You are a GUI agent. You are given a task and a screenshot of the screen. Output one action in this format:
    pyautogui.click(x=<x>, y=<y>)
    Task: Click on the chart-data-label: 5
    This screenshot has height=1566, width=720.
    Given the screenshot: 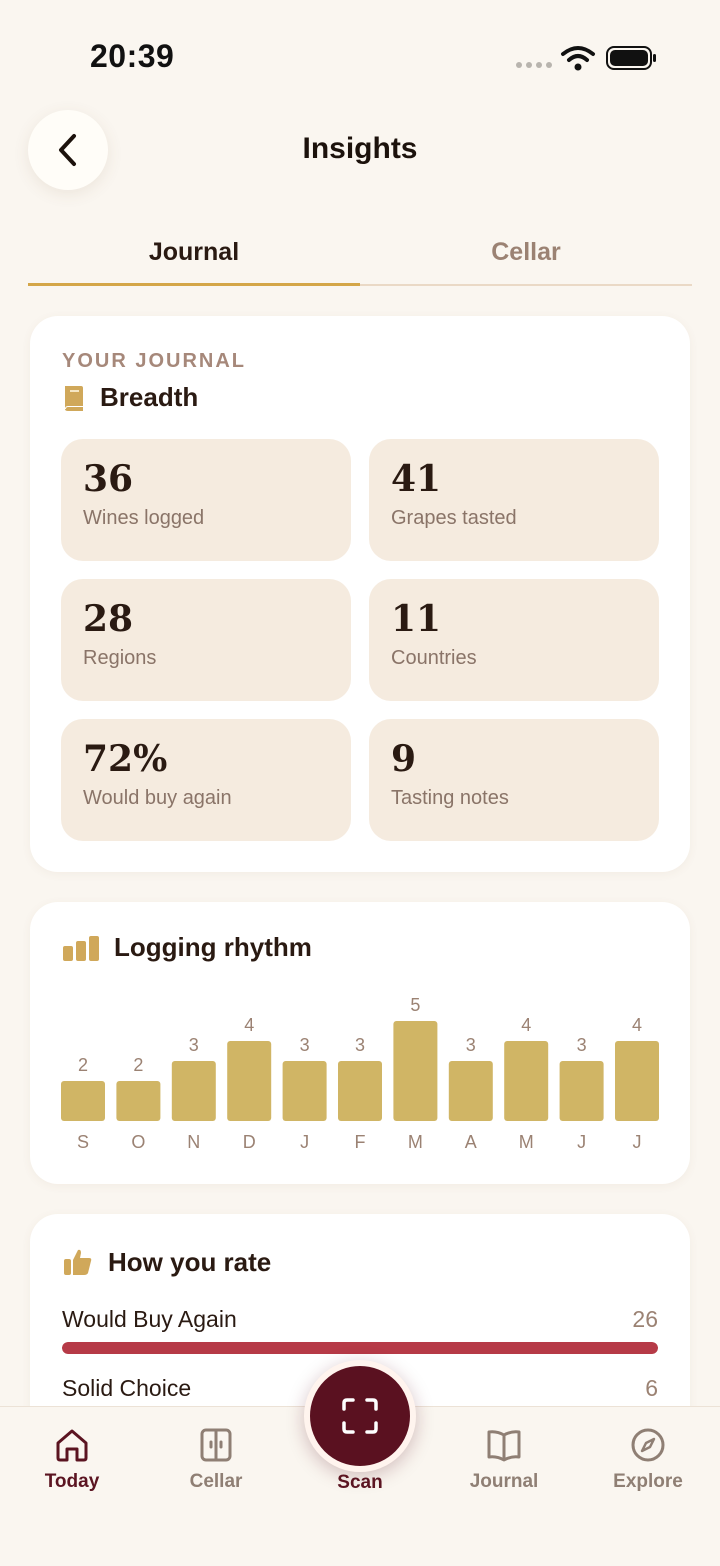 What is the action you would take?
    pyautogui.click(x=415, y=1005)
    